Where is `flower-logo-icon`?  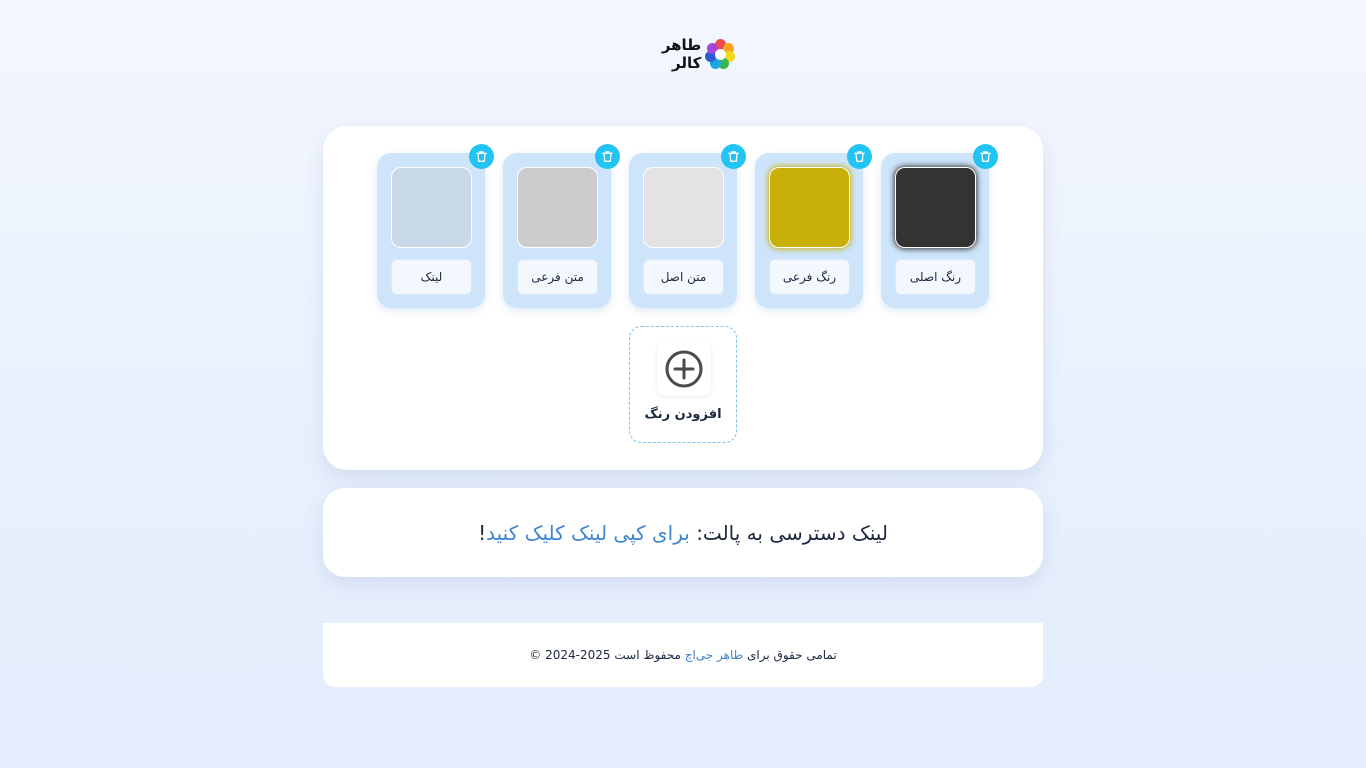 flower-logo-icon is located at coordinates (720, 54).